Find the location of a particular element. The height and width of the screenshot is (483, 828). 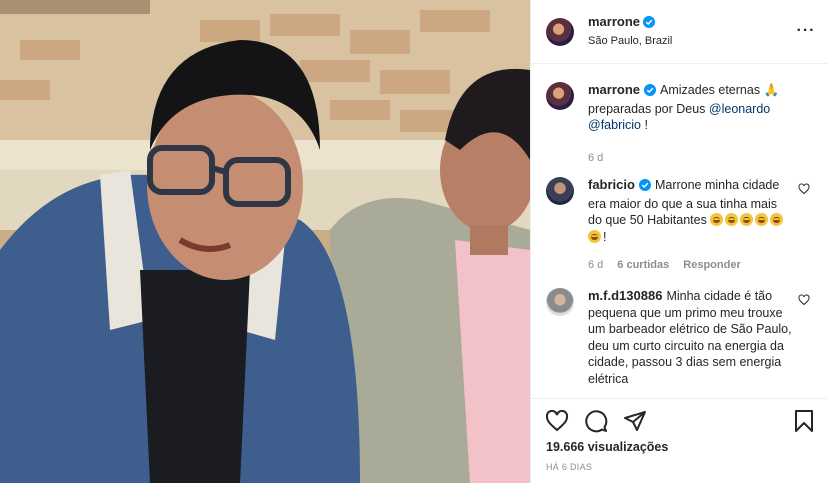

reply-button: Responder is located at coordinates (711, 265).